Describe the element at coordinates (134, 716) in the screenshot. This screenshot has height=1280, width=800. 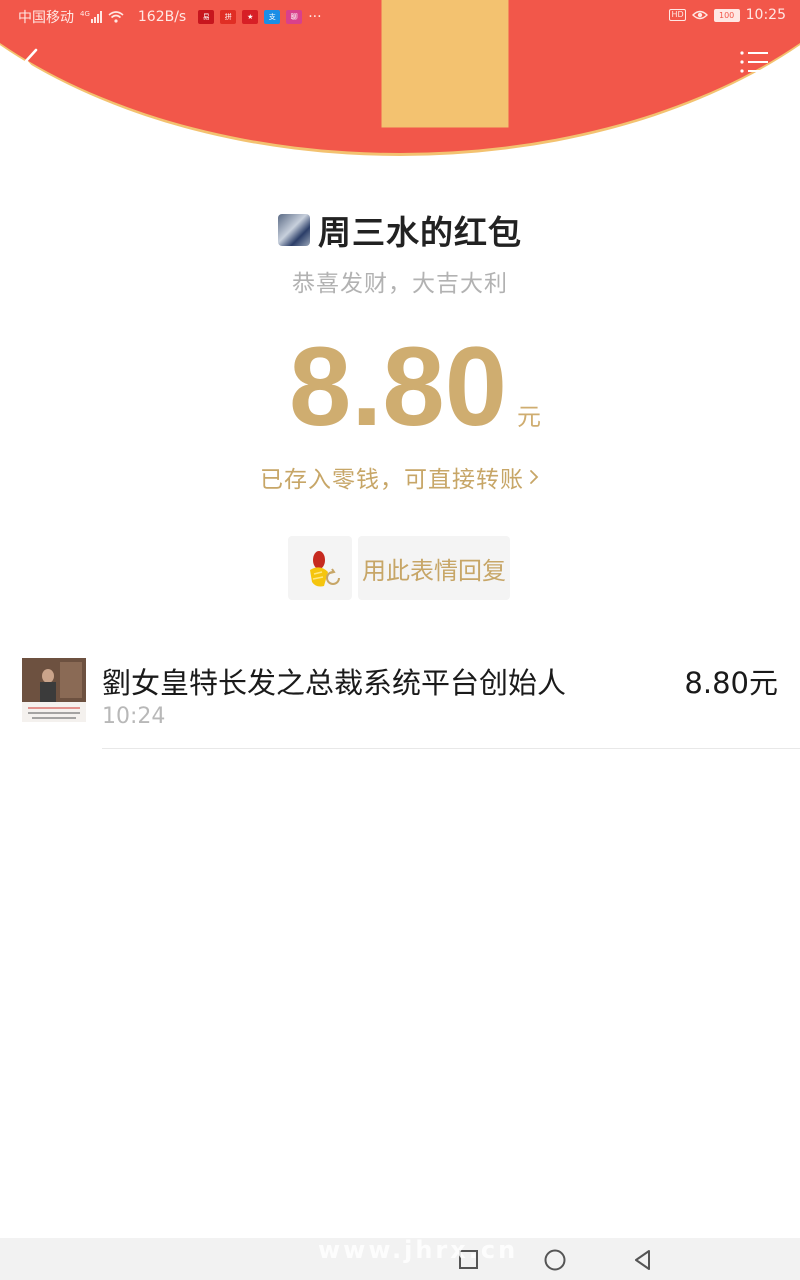
I see `receiver-time: 10:24` at that location.